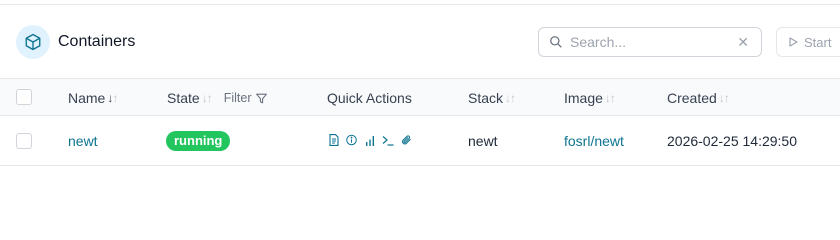 This screenshot has width=840, height=240. What do you see at coordinates (692, 98) in the screenshot?
I see `column-label-created: Created` at bounding box center [692, 98].